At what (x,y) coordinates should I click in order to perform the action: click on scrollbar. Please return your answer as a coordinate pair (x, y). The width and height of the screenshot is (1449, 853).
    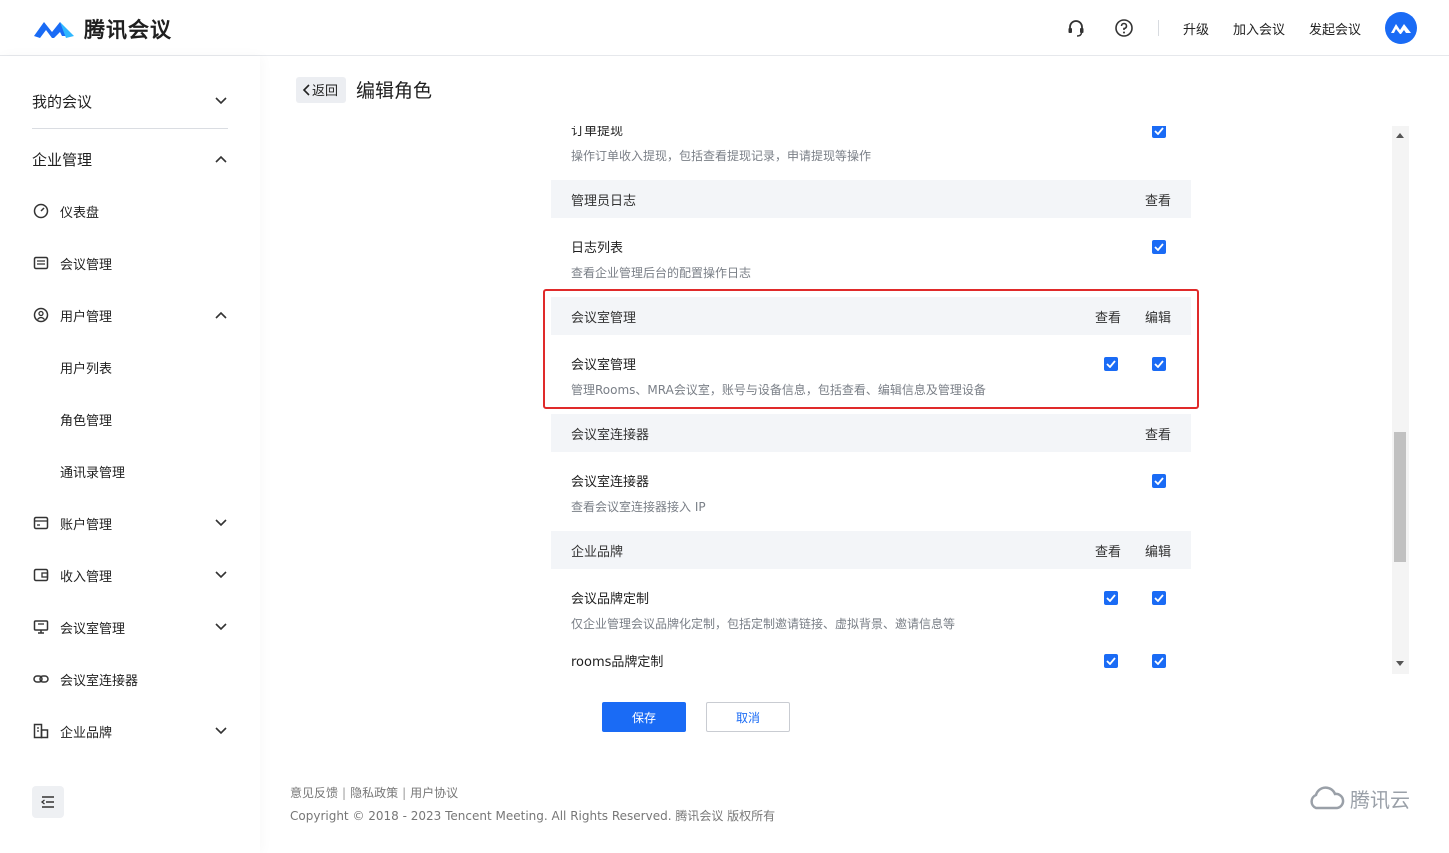
    Looking at the image, I should click on (1400, 400).